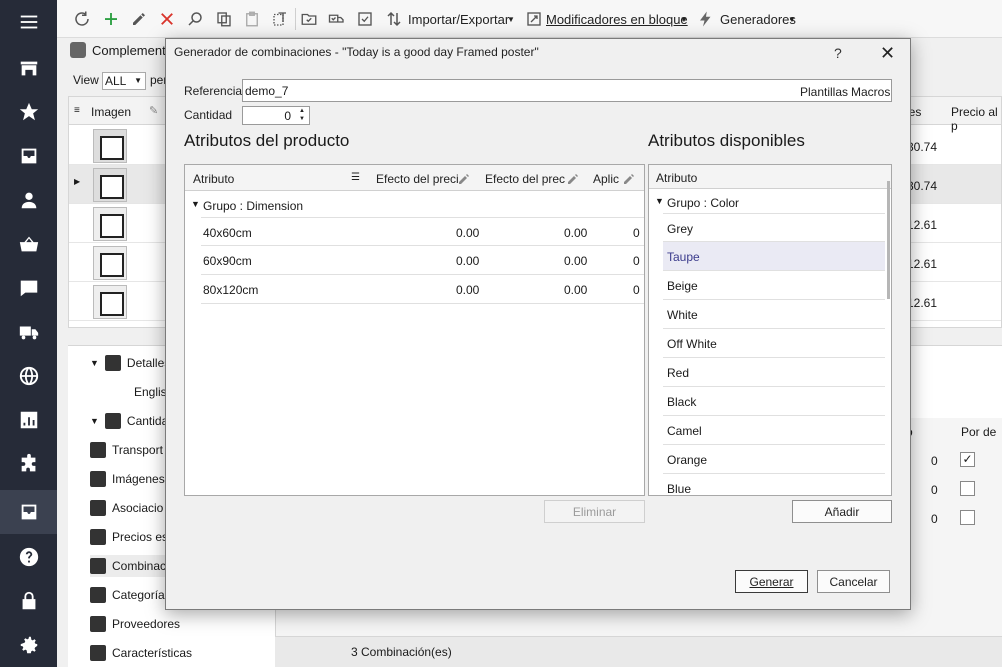 This screenshot has width=1002, height=667. Describe the element at coordinates (774, 401) in the screenshot. I see `list-item: Black` at that location.